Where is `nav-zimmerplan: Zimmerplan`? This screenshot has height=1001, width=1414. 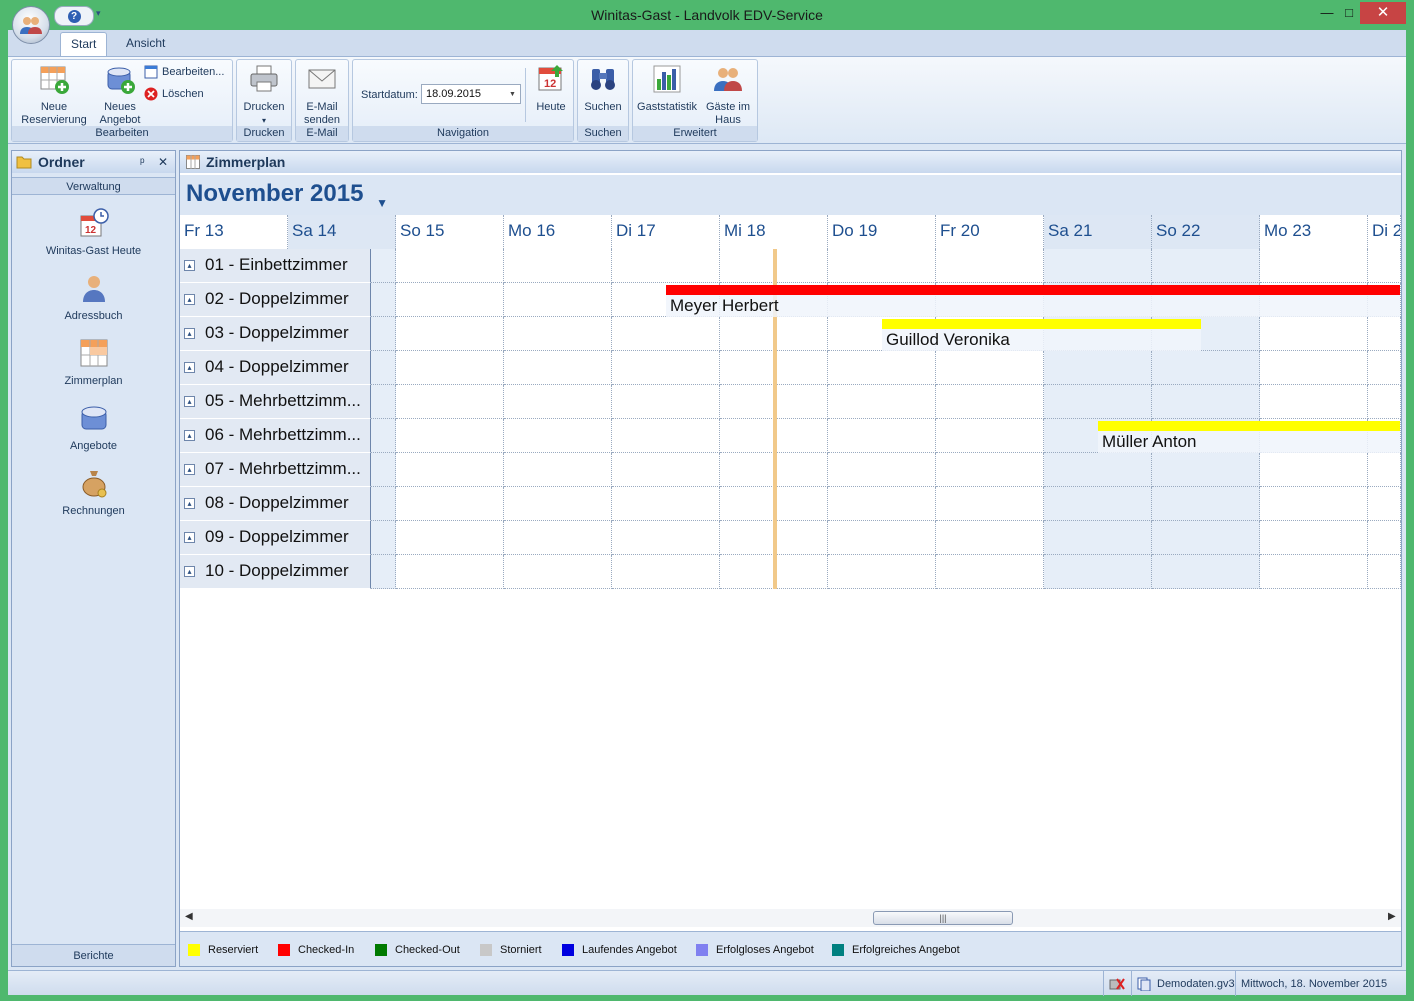 nav-zimmerplan: Zimmerplan is located at coordinates (93, 362).